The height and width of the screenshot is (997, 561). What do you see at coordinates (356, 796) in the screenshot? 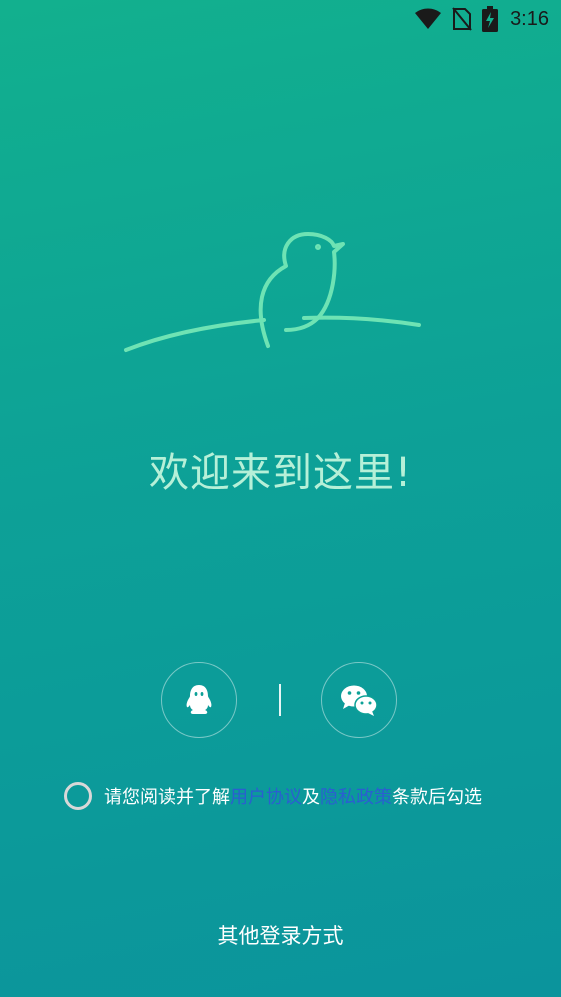
I see `privacy-policy-link: 隐私政策` at bounding box center [356, 796].